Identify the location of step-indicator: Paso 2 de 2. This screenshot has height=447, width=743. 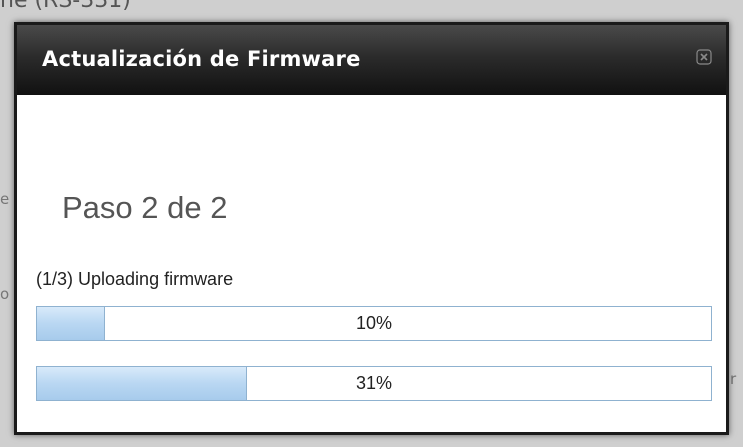
(145, 207).